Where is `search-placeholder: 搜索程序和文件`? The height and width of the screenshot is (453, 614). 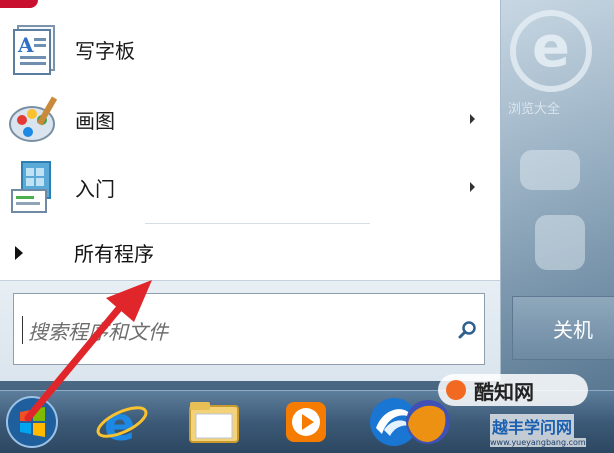
search-placeholder: 搜索程序和文件 is located at coordinates (98, 332).